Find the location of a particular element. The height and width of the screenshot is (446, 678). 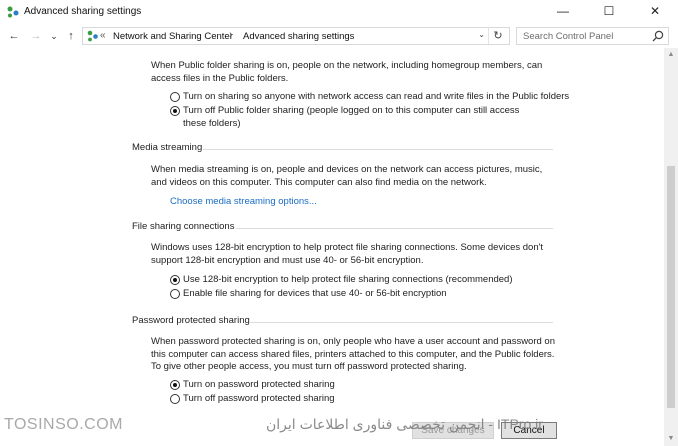

scroll-up-icon: ▲ is located at coordinates (671, 55).